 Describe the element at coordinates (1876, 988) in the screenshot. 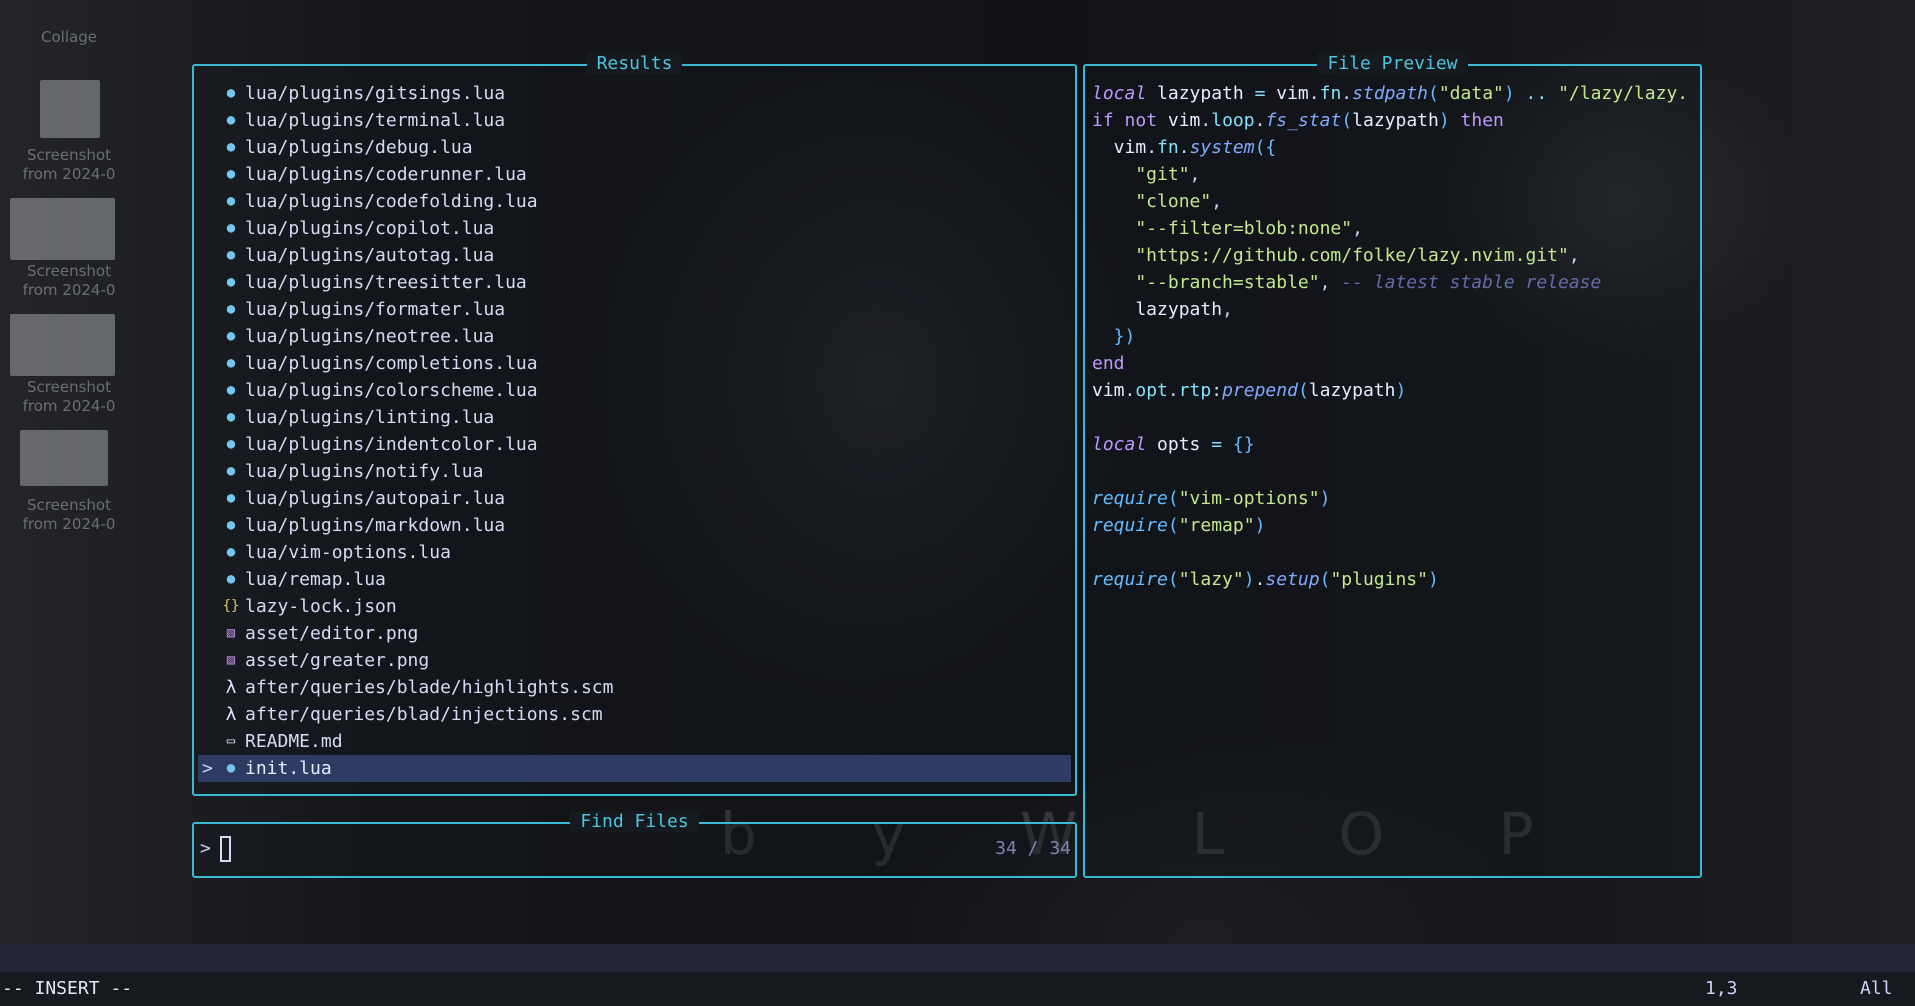

I see `scroll-position: All` at that location.